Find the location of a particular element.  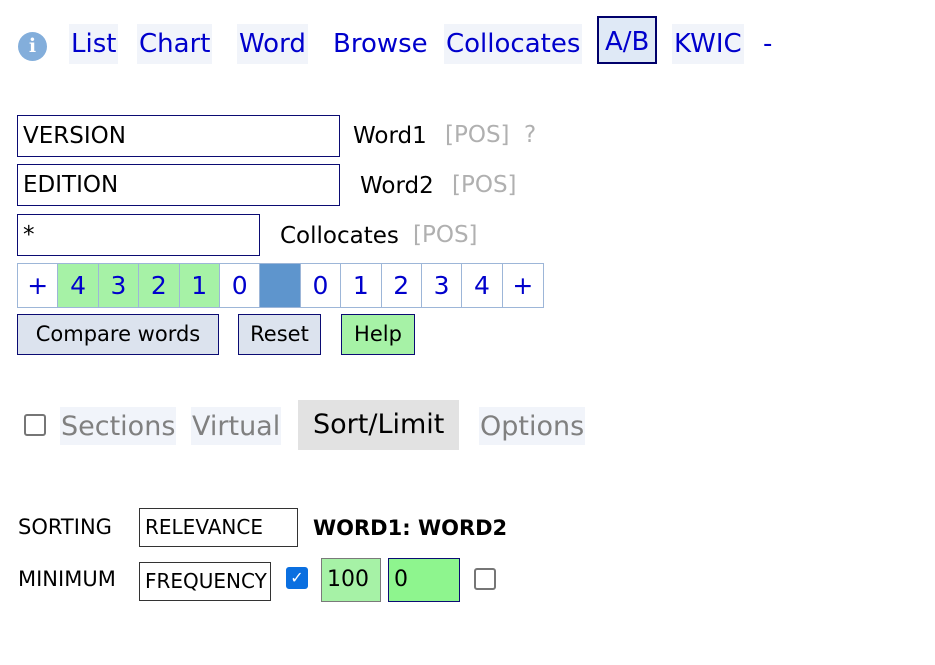

span-left-0: 0 is located at coordinates (240, 285).